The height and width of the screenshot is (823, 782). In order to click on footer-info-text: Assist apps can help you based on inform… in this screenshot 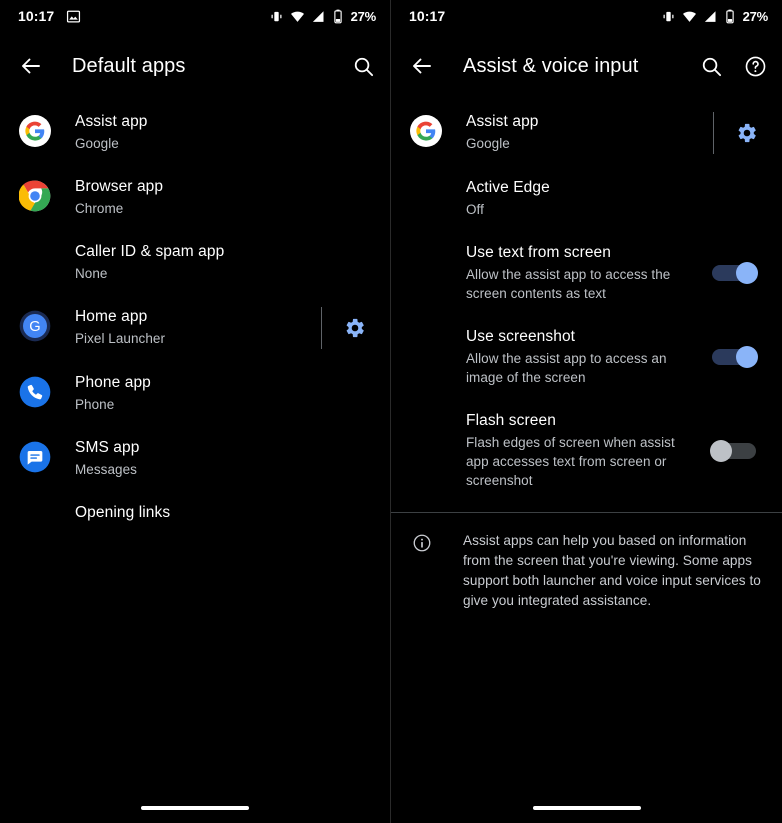, I will do `click(612, 570)`.